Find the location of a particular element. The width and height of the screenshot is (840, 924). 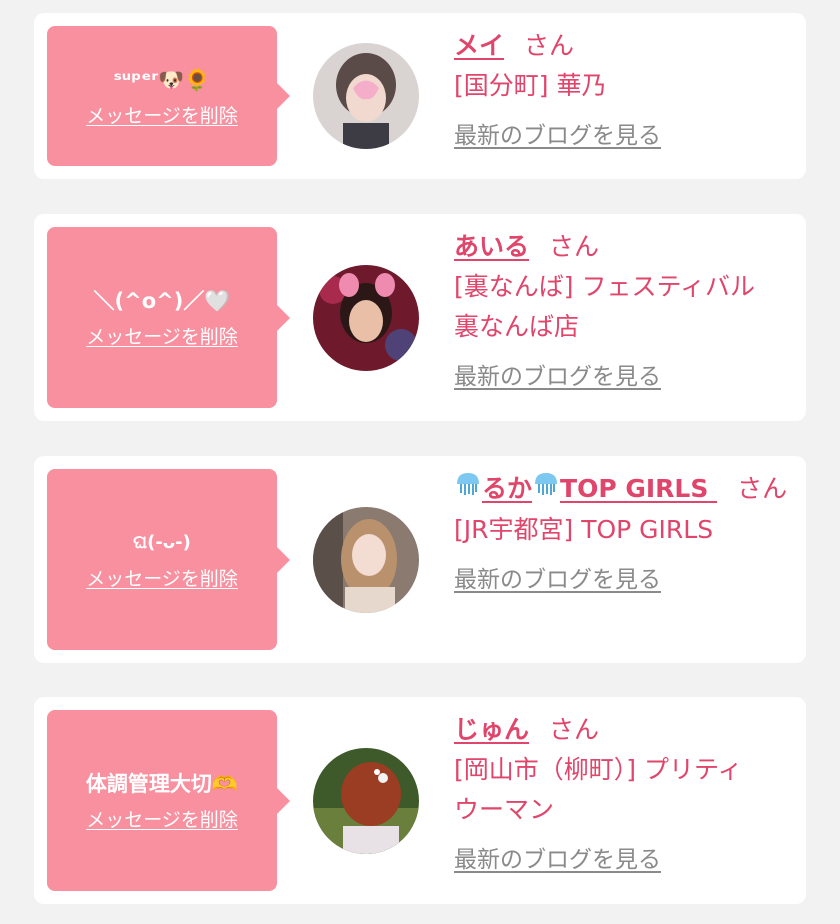

sender-info: あいる さん [裏なんば] フェスティバル 裏なんば店 最新のブログを見る is located at coordinates (622, 309).